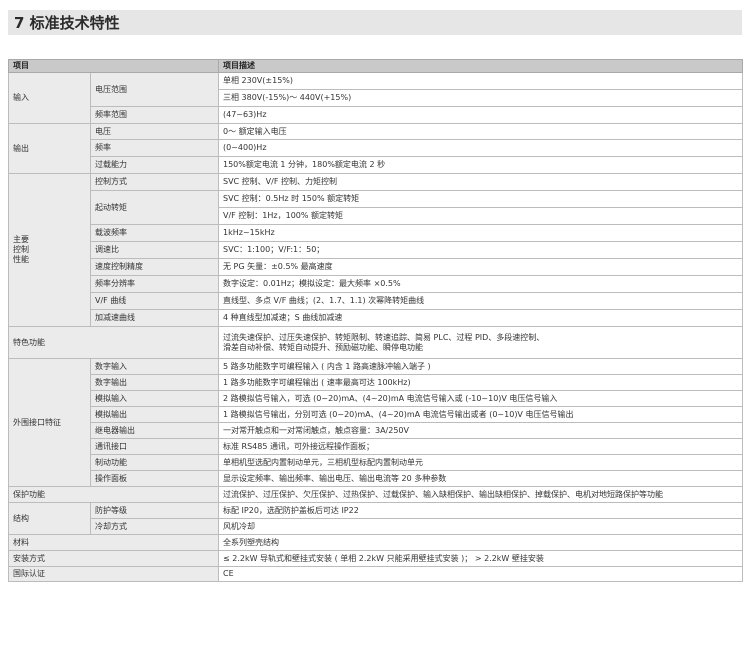 This screenshot has height=657, width=750. What do you see at coordinates (49, 148) in the screenshot?
I see `category-output: 输出` at bounding box center [49, 148].